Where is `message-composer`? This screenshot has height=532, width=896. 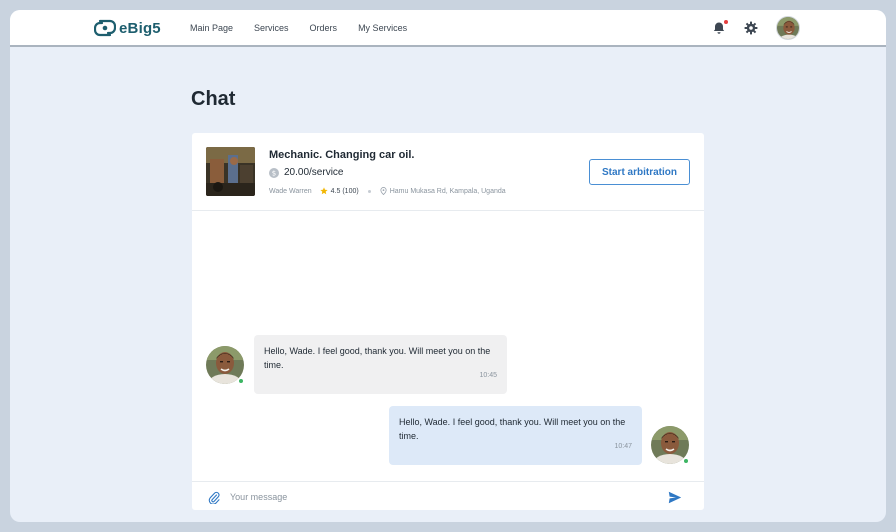 message-composer is located at coordinates (448, 495).